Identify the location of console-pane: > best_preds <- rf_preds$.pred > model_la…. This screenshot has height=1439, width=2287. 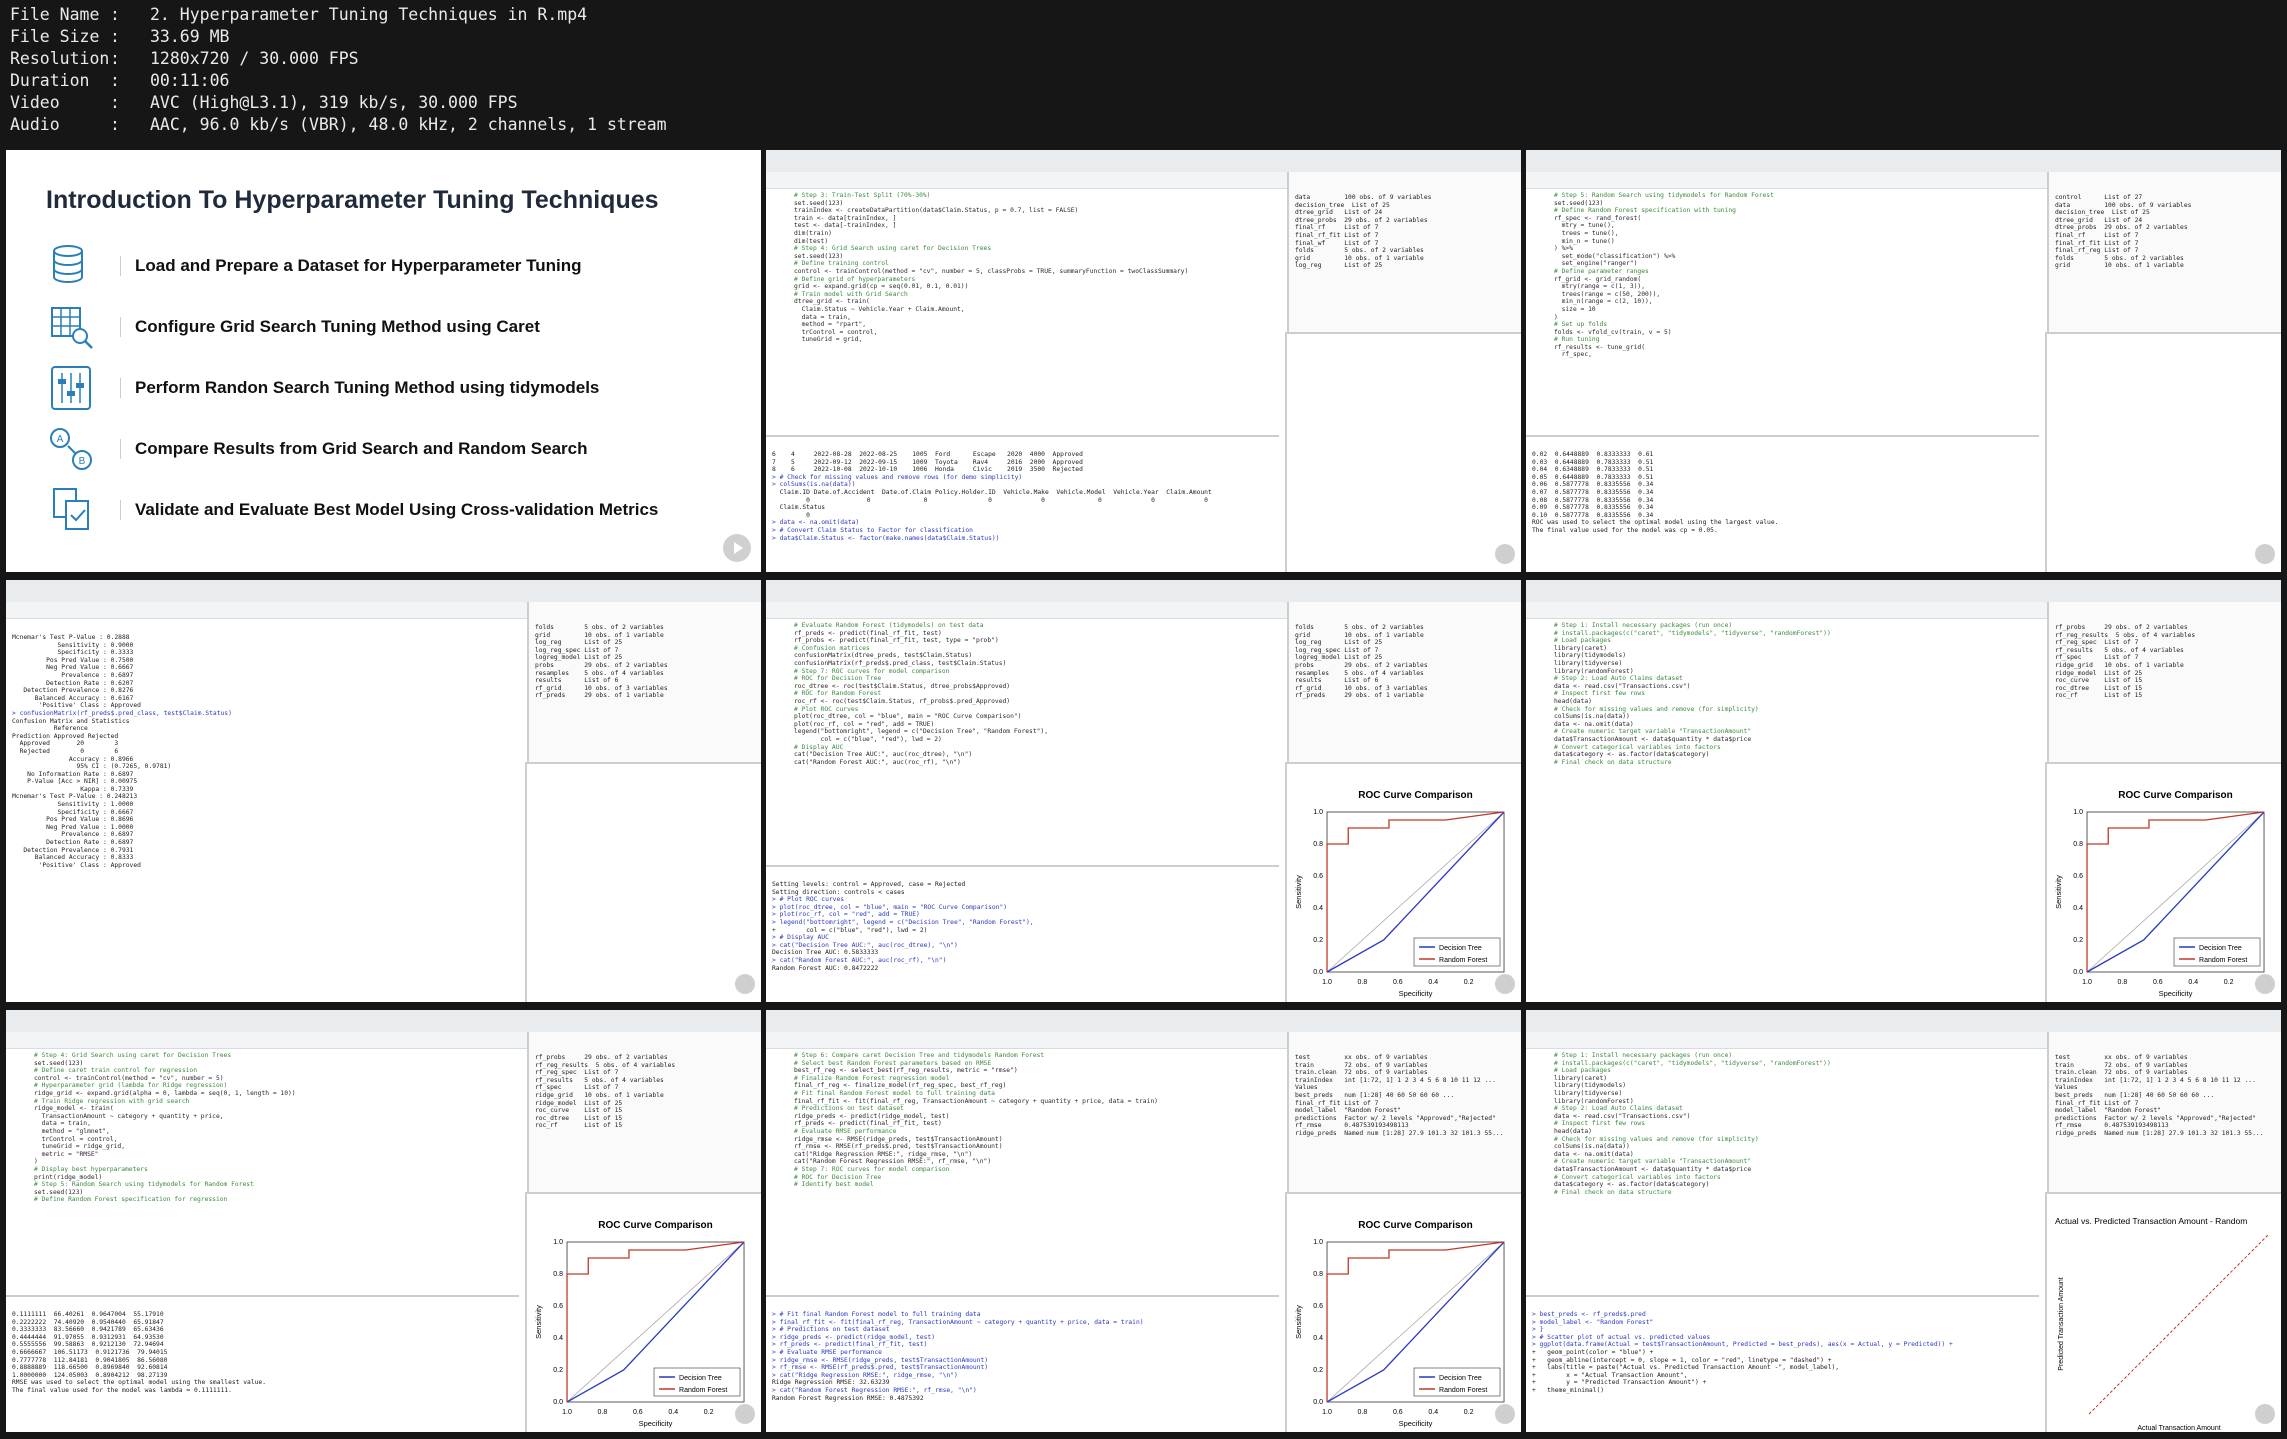
(1783, 1363).